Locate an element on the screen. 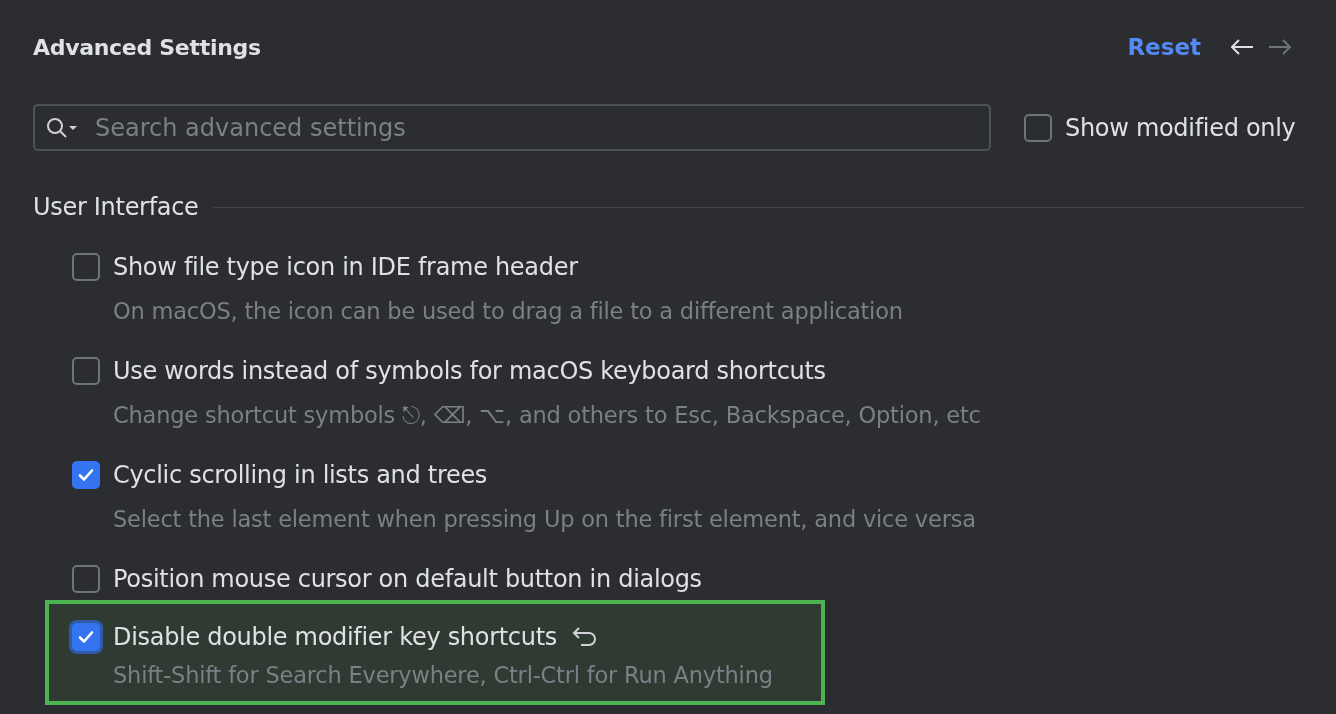 The width and height of the screenshot is (1336, 714). checkbox-label: Use words instead of symbols for macOS keyboard shortcuts is located at coordinates (469, 371).